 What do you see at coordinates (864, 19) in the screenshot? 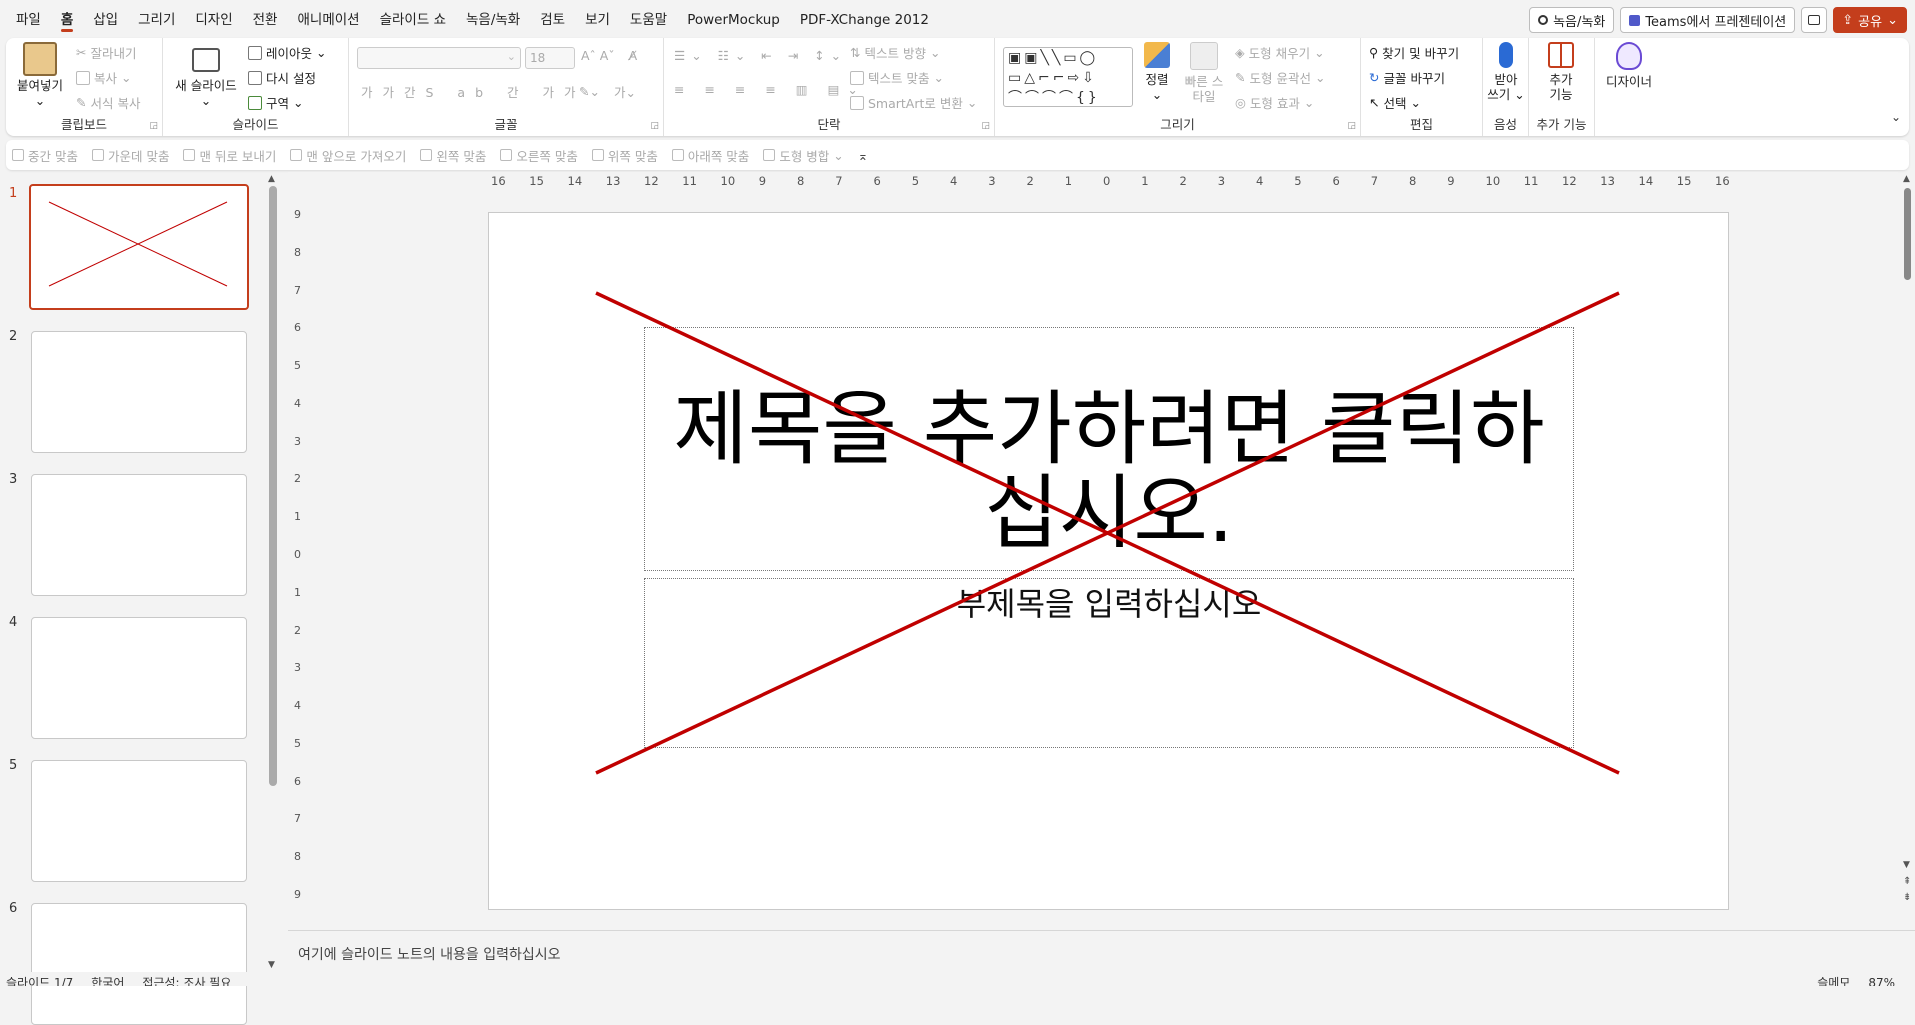
I see `menu-tab: PDF-XChange 2012` at bounding box center [864, 19].